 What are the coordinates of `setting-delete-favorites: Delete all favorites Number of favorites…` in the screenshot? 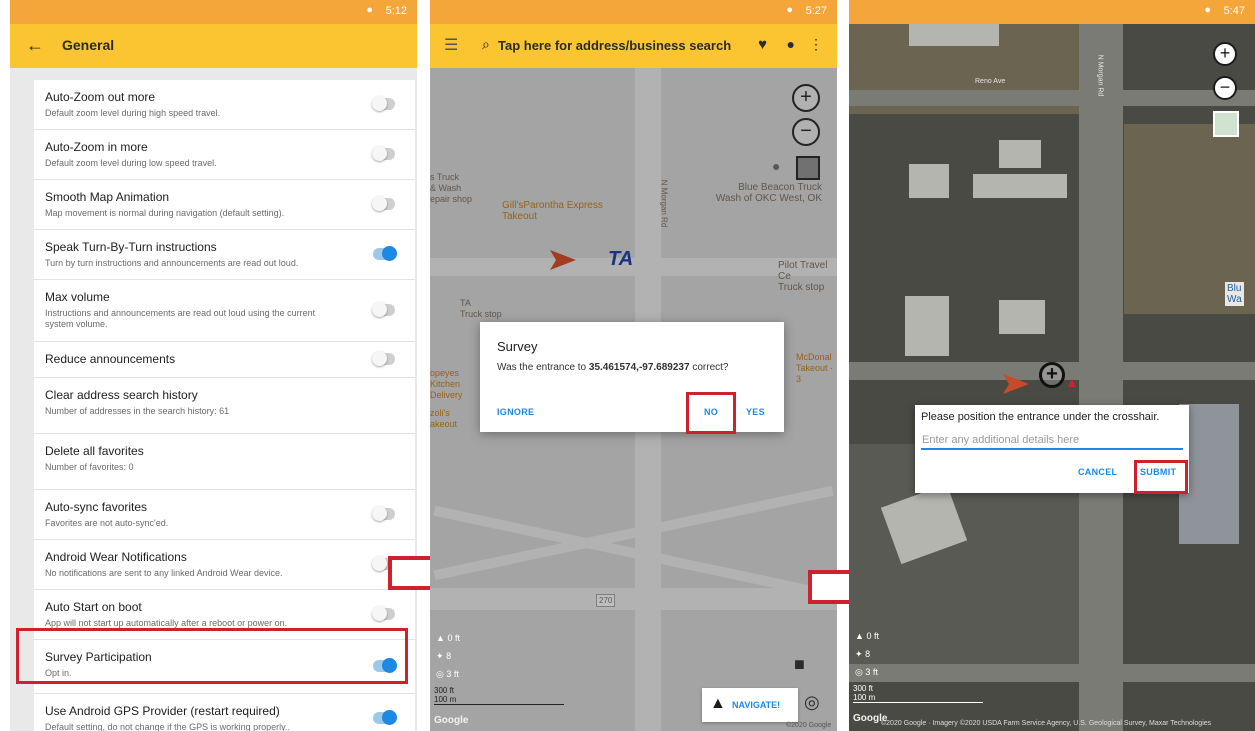 It's located at (224, 462).